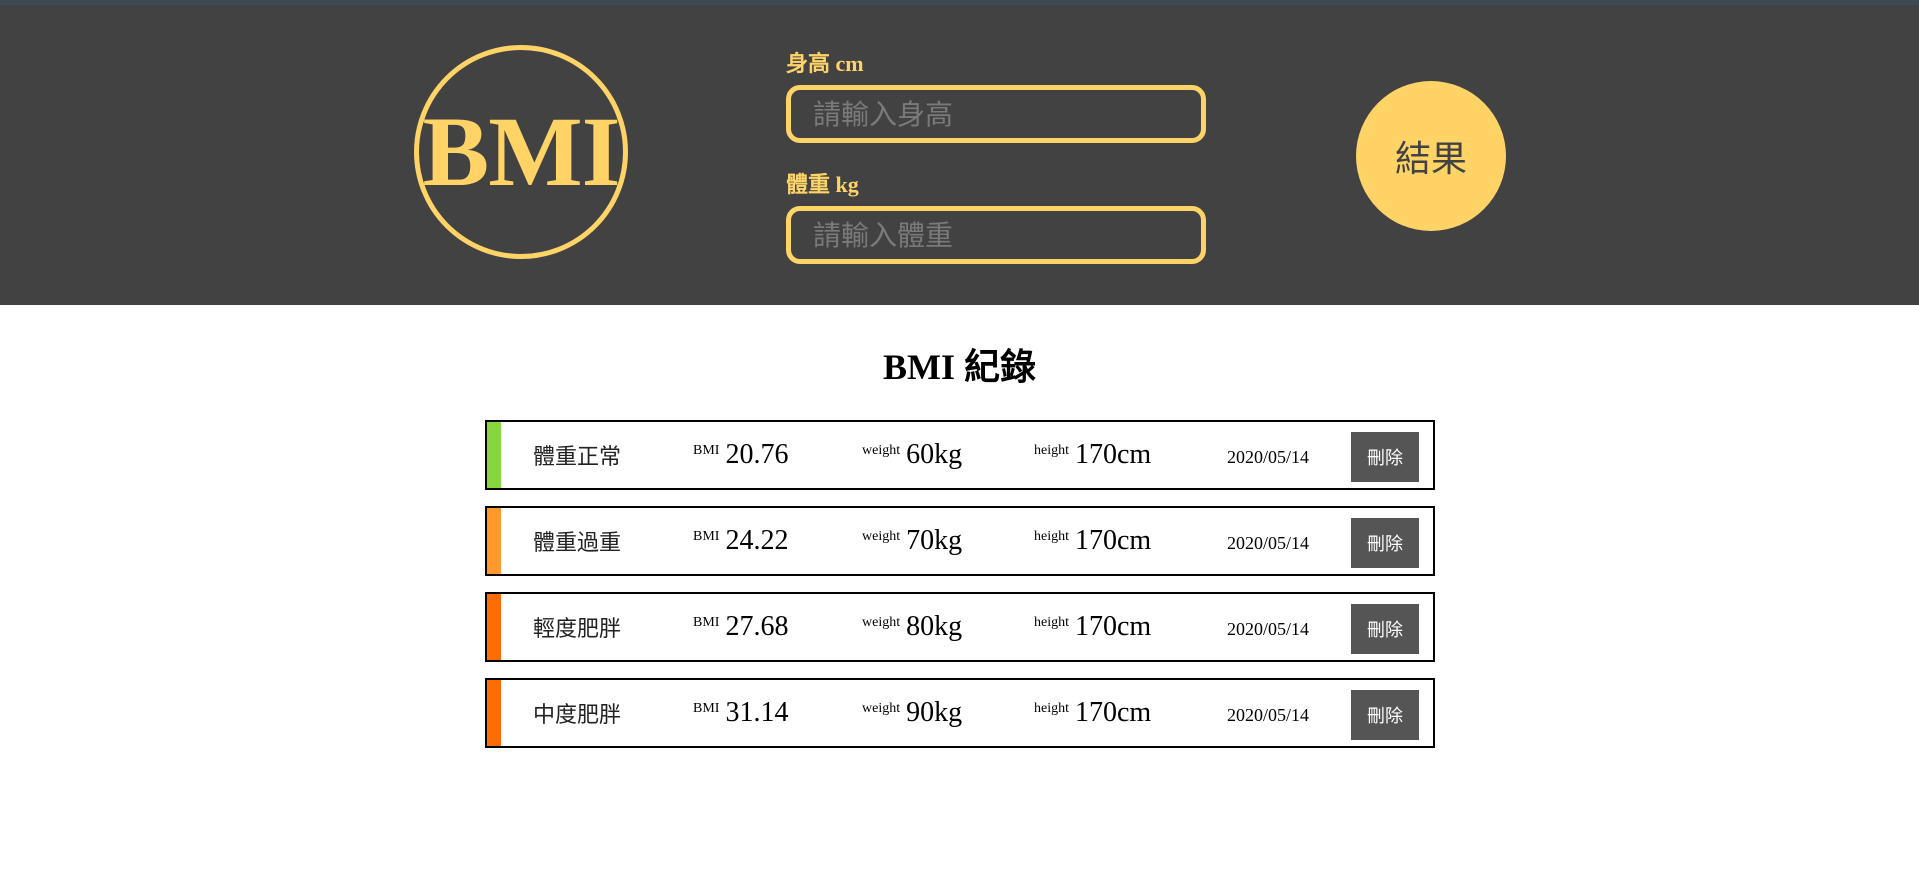  What do you see at coordinates (996, 235) in the screenshot?
I see `weight-input` at bounding box center [996, 235].